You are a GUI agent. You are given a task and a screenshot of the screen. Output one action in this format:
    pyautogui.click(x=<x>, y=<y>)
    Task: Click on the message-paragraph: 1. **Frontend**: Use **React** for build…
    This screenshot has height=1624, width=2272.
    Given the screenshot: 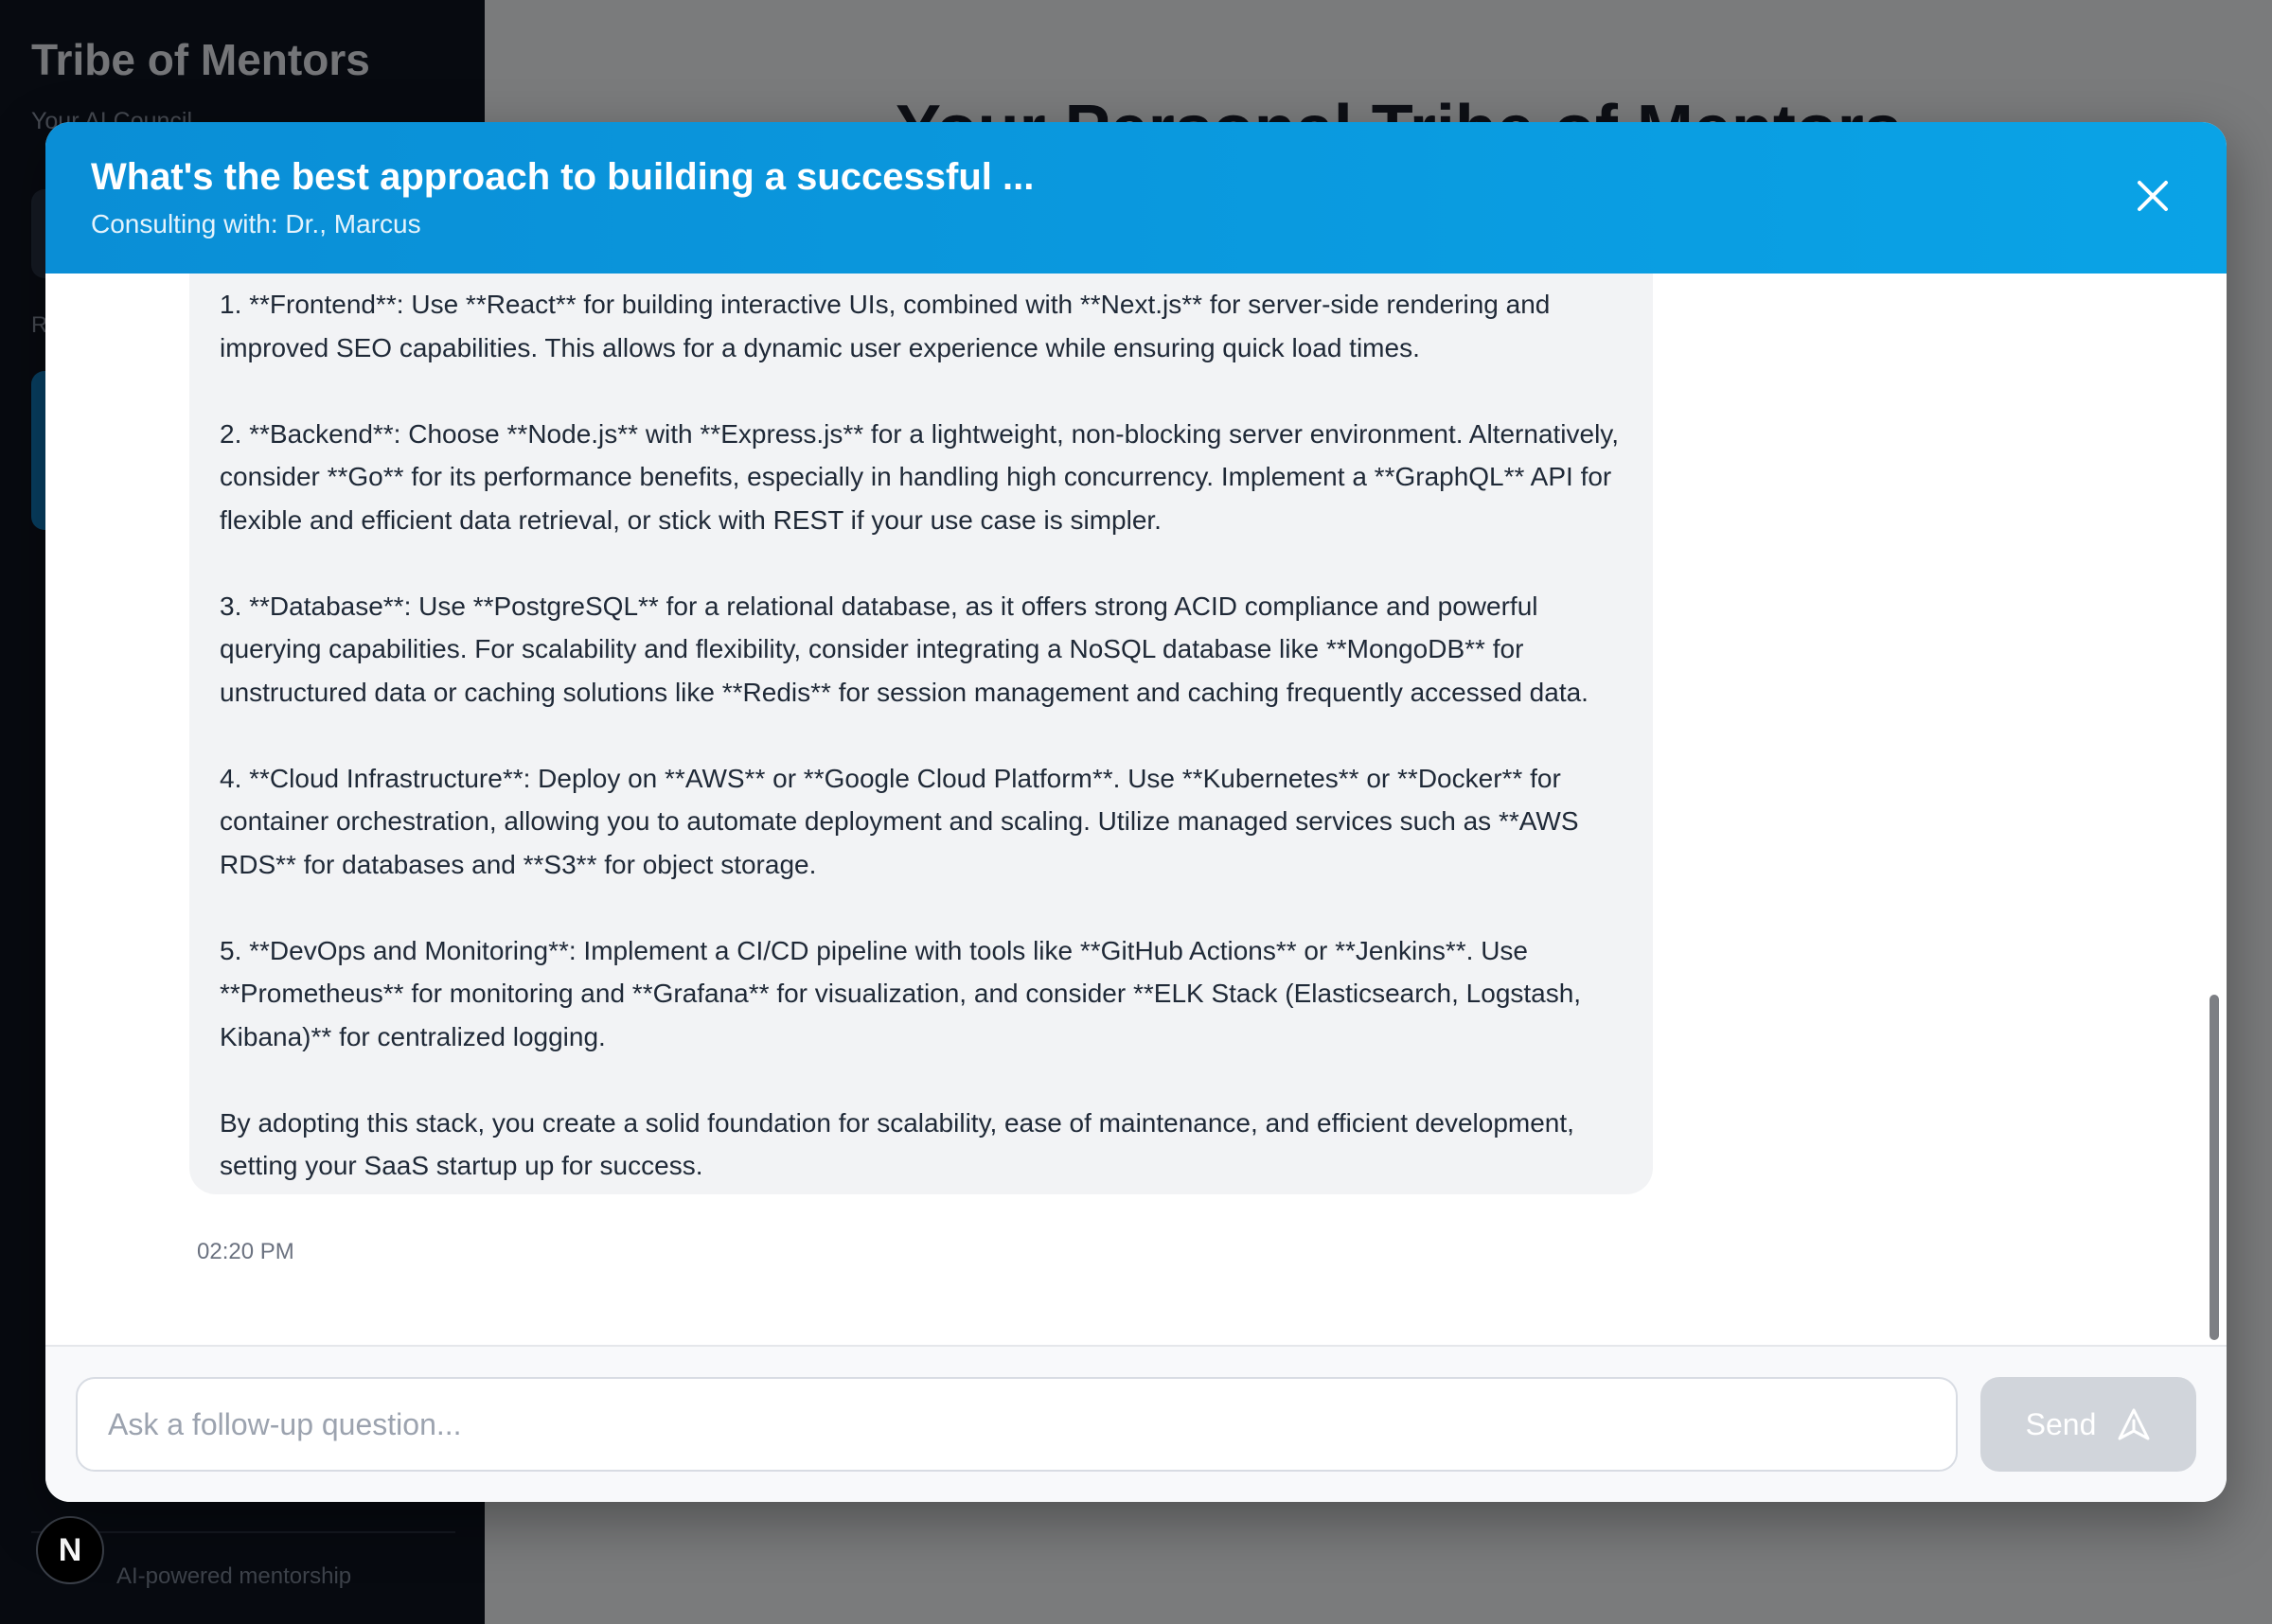 What is the action you would take?
    pyautogui.click(x=885, y=326)
    